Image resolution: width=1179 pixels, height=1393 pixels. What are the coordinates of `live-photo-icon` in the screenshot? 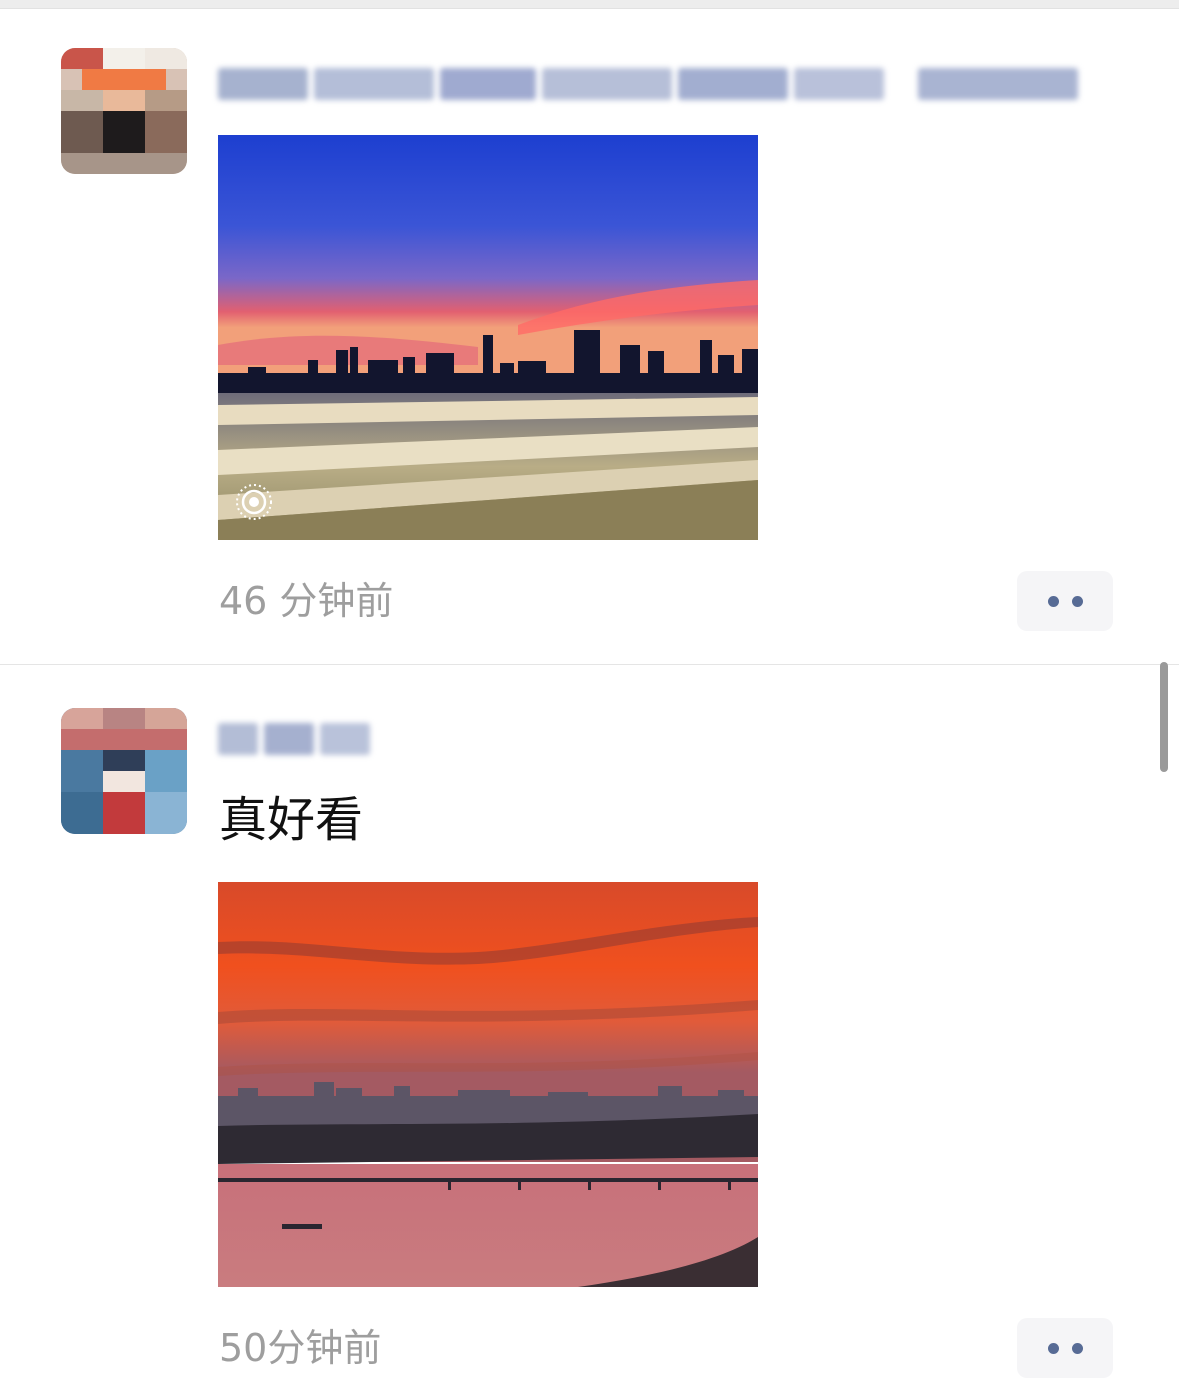 It's located at (254, 502).